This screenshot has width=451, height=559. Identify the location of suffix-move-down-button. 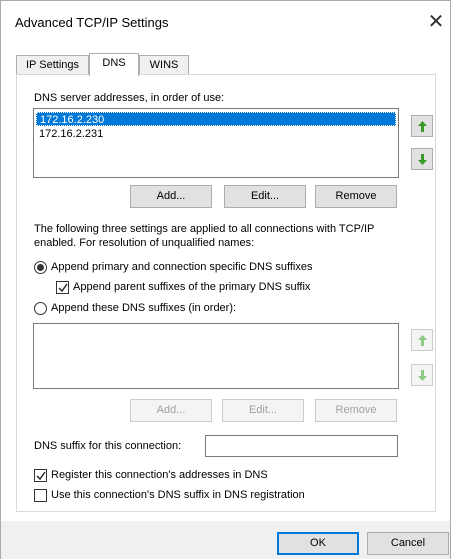
(422, 375).